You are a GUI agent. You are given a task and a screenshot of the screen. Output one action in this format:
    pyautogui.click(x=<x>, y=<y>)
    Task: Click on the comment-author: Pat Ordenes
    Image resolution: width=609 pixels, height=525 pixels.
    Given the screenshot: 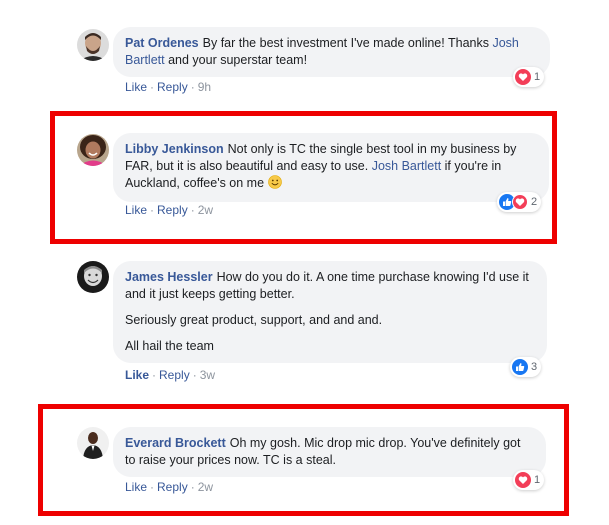 What is the action you would take?
    pyautogui.click(x=162, y=43)
    